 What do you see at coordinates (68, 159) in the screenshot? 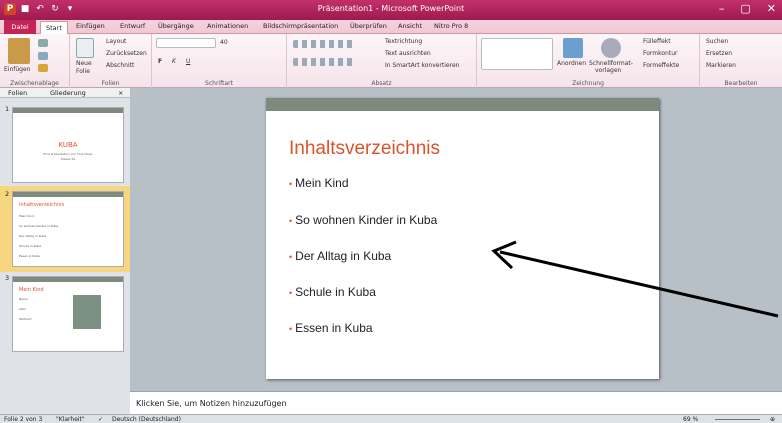
I see `thumb-subtitle: Klasse 3a` at bounding box center [68, 159].